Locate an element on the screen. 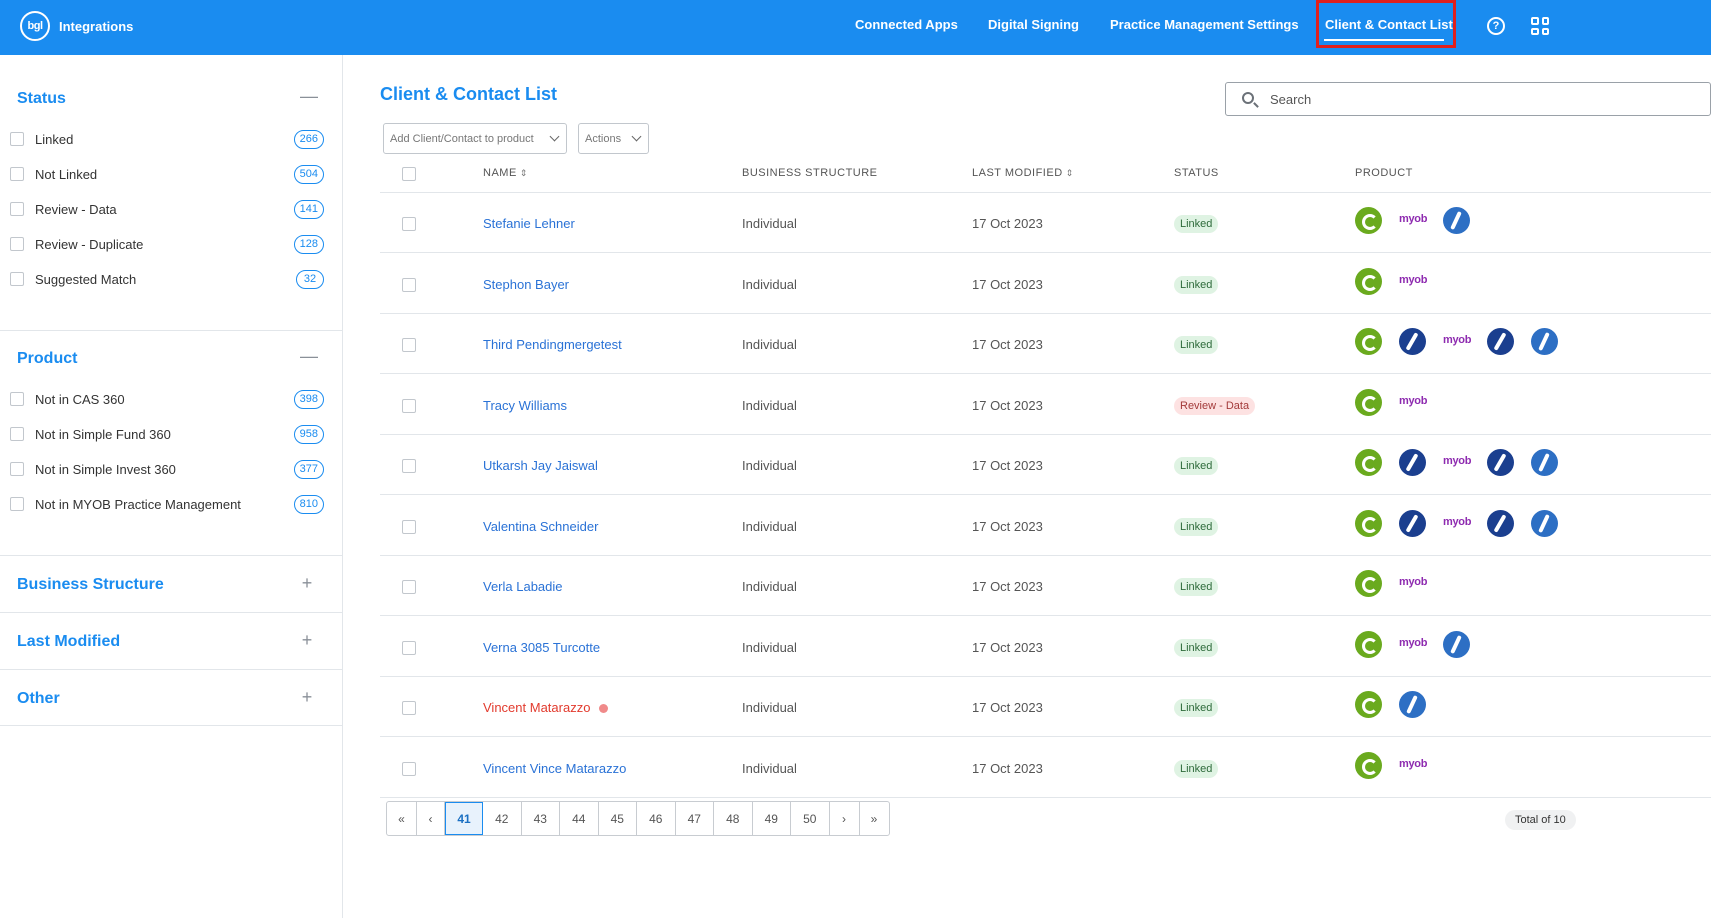 Image resolution: width=1711 pixels, height=918 pixels. product-filter-title: Product is located at coordinates (47, 359).